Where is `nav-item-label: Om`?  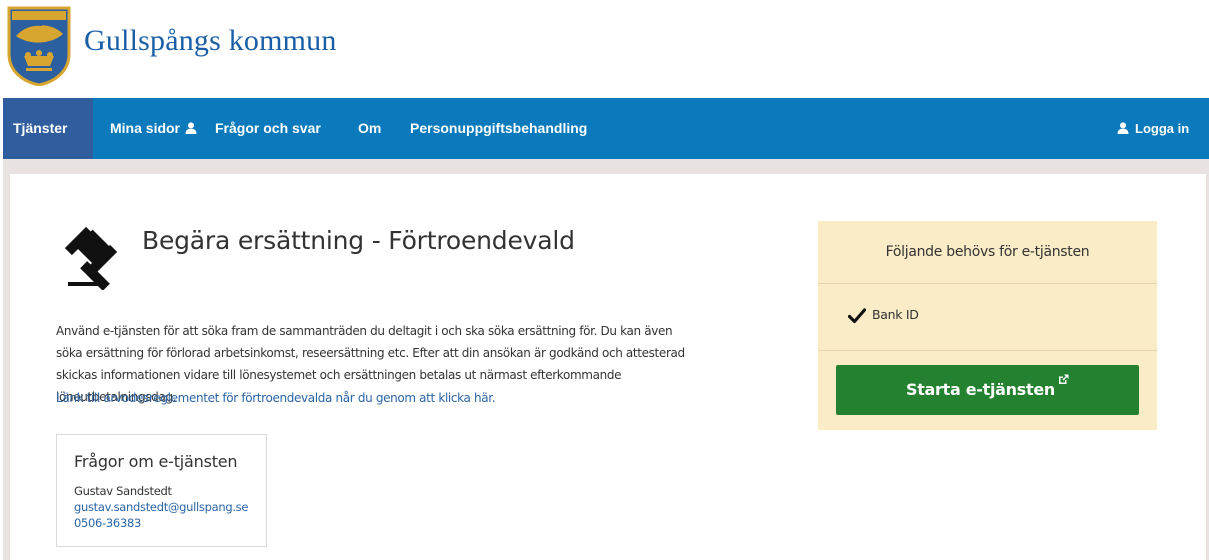
nav-item-label: Om is located at coordinates (370, 128).